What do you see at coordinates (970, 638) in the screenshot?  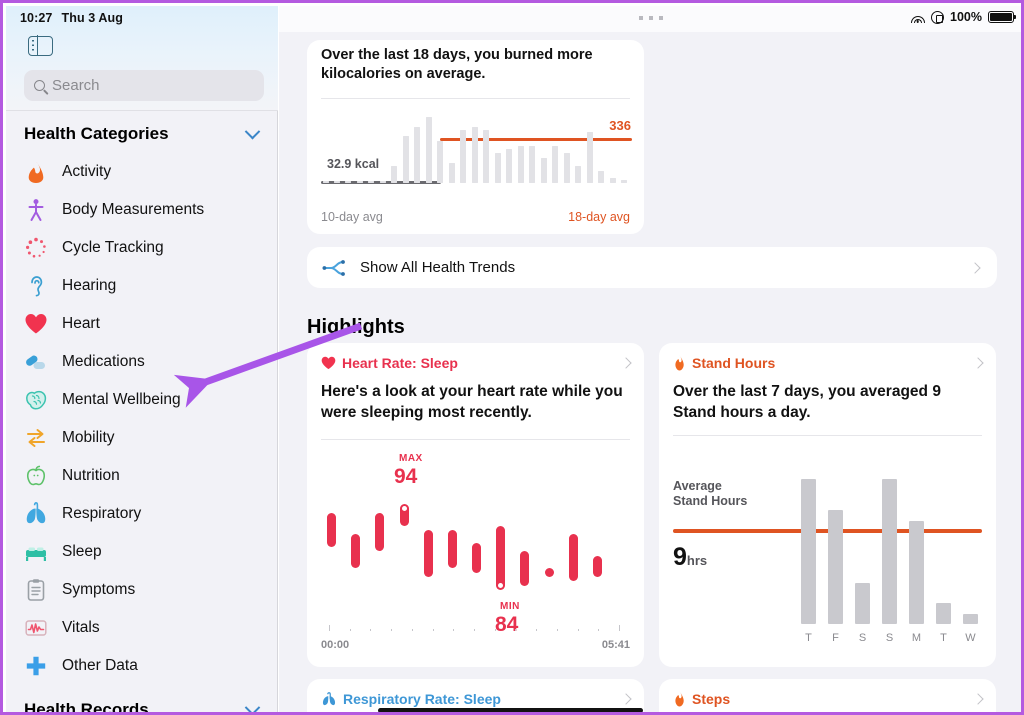 I see `stand-hours-day-label: W` at bounding box center [970, 638].